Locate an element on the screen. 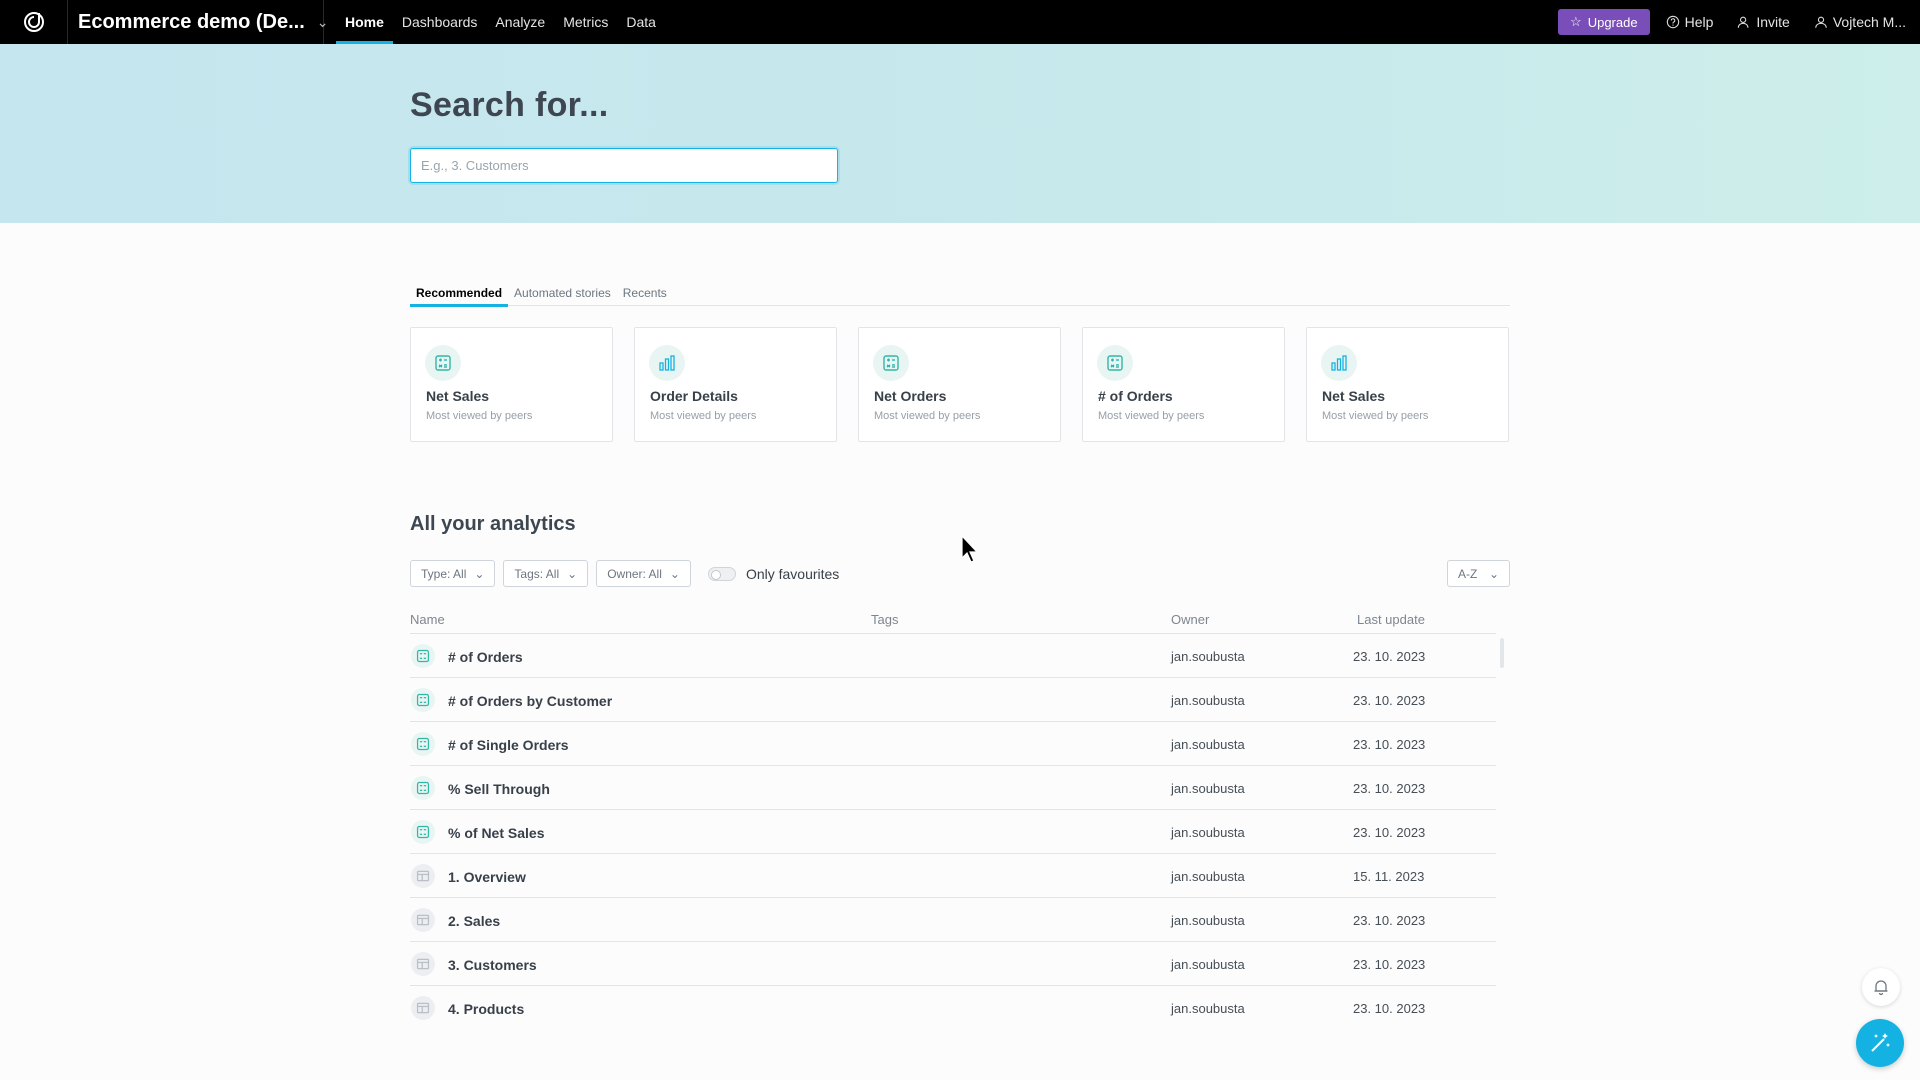 The image size is (1920, 1080). table-row: 2. Sales jan.soubusta 23. 10. 2023 is located at coordinates (953, 920).